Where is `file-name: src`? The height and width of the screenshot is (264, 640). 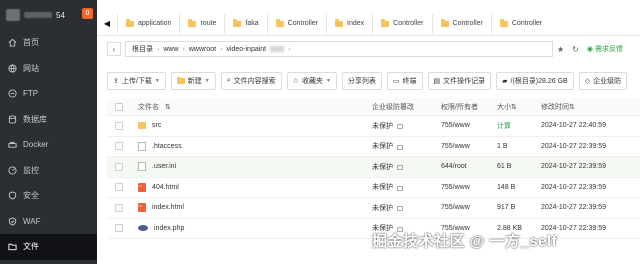 file-name: src is located at coordinates (156, 125).